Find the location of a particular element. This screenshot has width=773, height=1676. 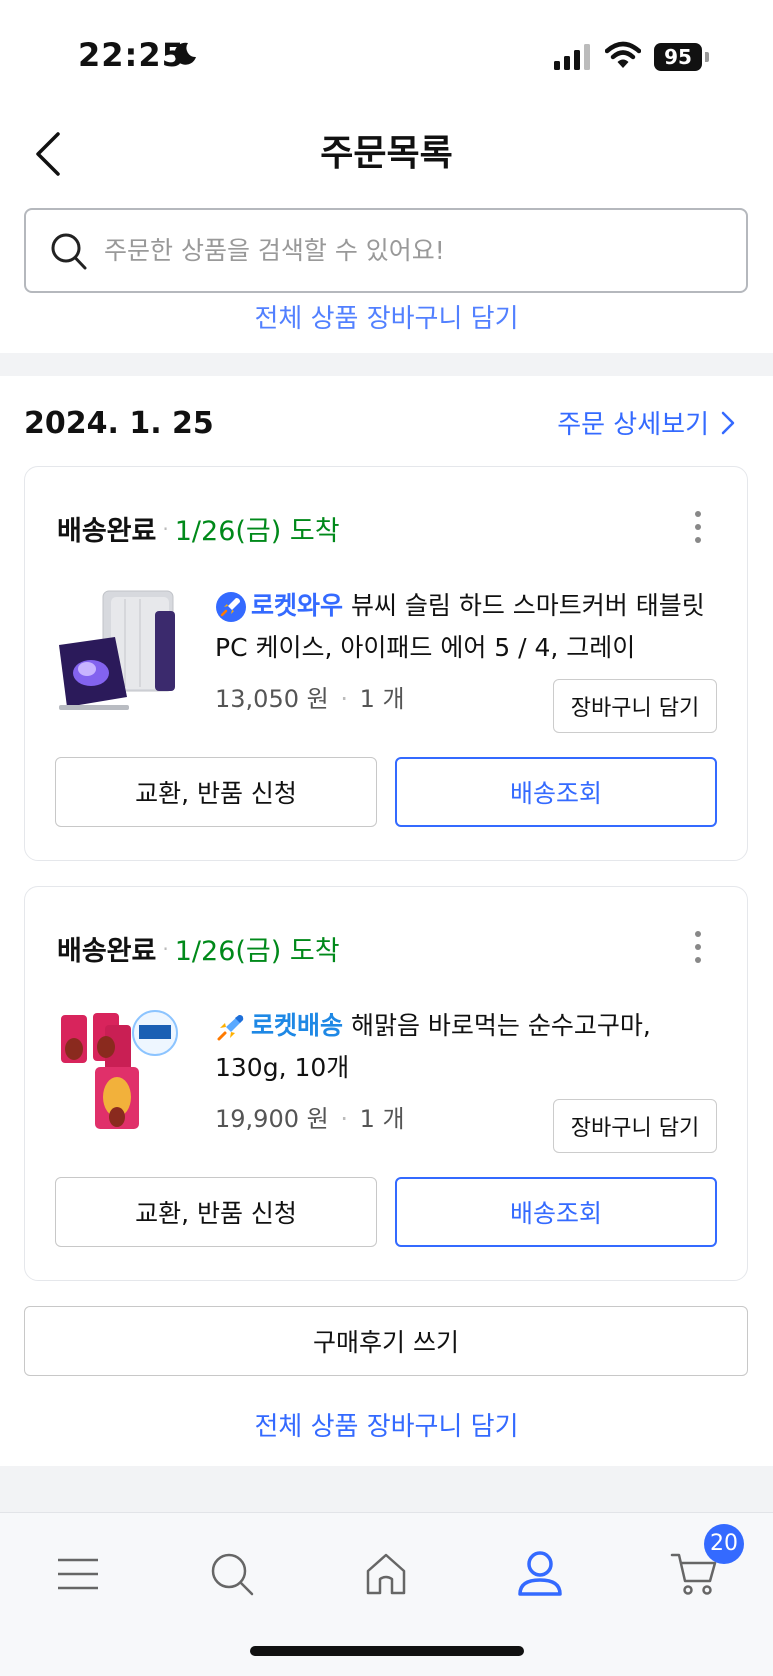

nav-my-page is located at coordinates (540, 1574).